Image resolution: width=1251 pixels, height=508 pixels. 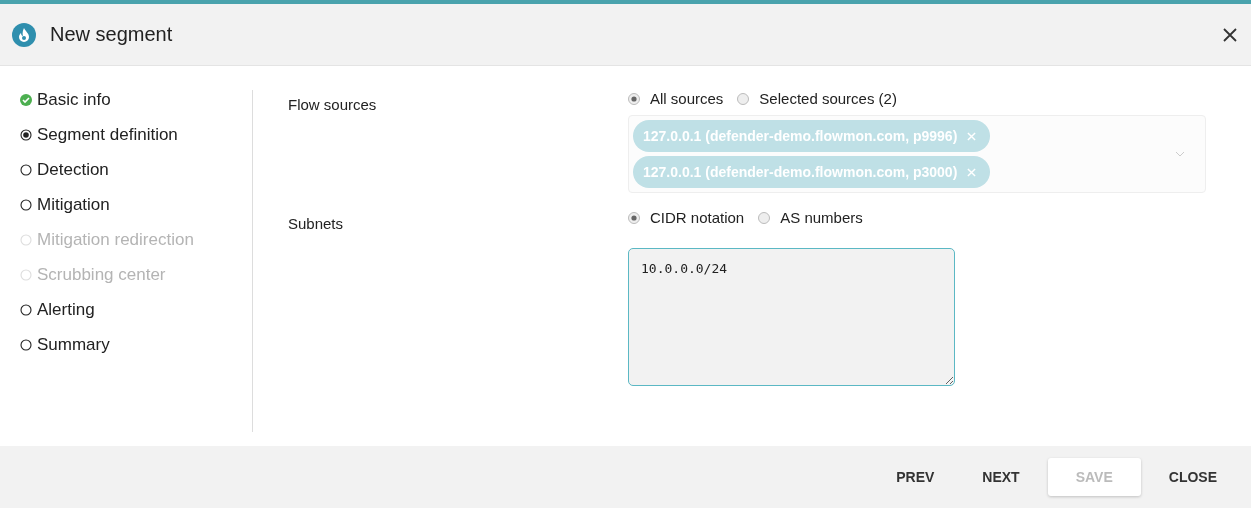 I want to click on step-item: Summary, so click(x=136, y=344).